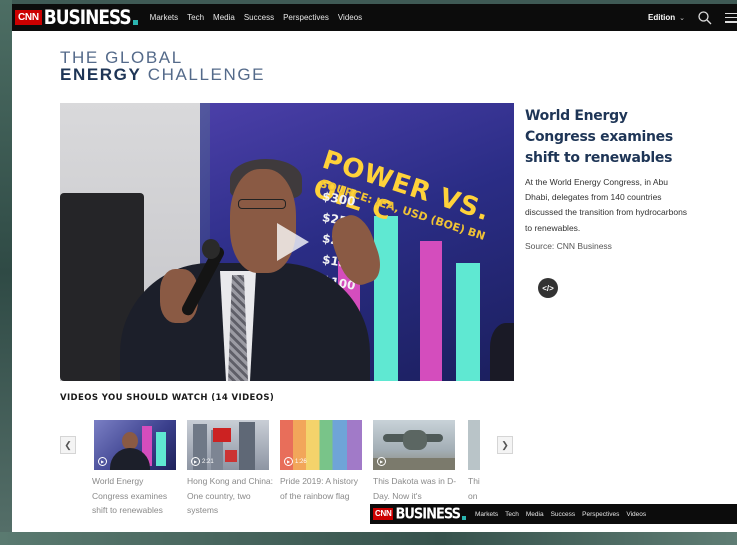 The height and width of the screenshot is (545, 737). What do you see at coordinates (224, 17) in the screenshot?
I see `nav-link-media: Media` at bounding box center [224, 17].